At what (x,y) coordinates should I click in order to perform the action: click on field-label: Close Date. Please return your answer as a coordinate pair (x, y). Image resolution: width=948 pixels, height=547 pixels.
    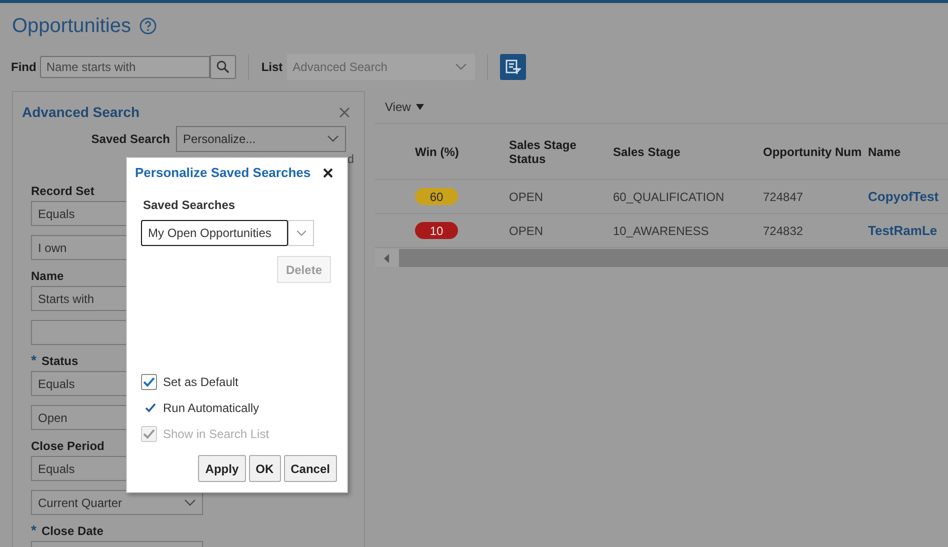
    Looking at the image, I should click on (72, 531).